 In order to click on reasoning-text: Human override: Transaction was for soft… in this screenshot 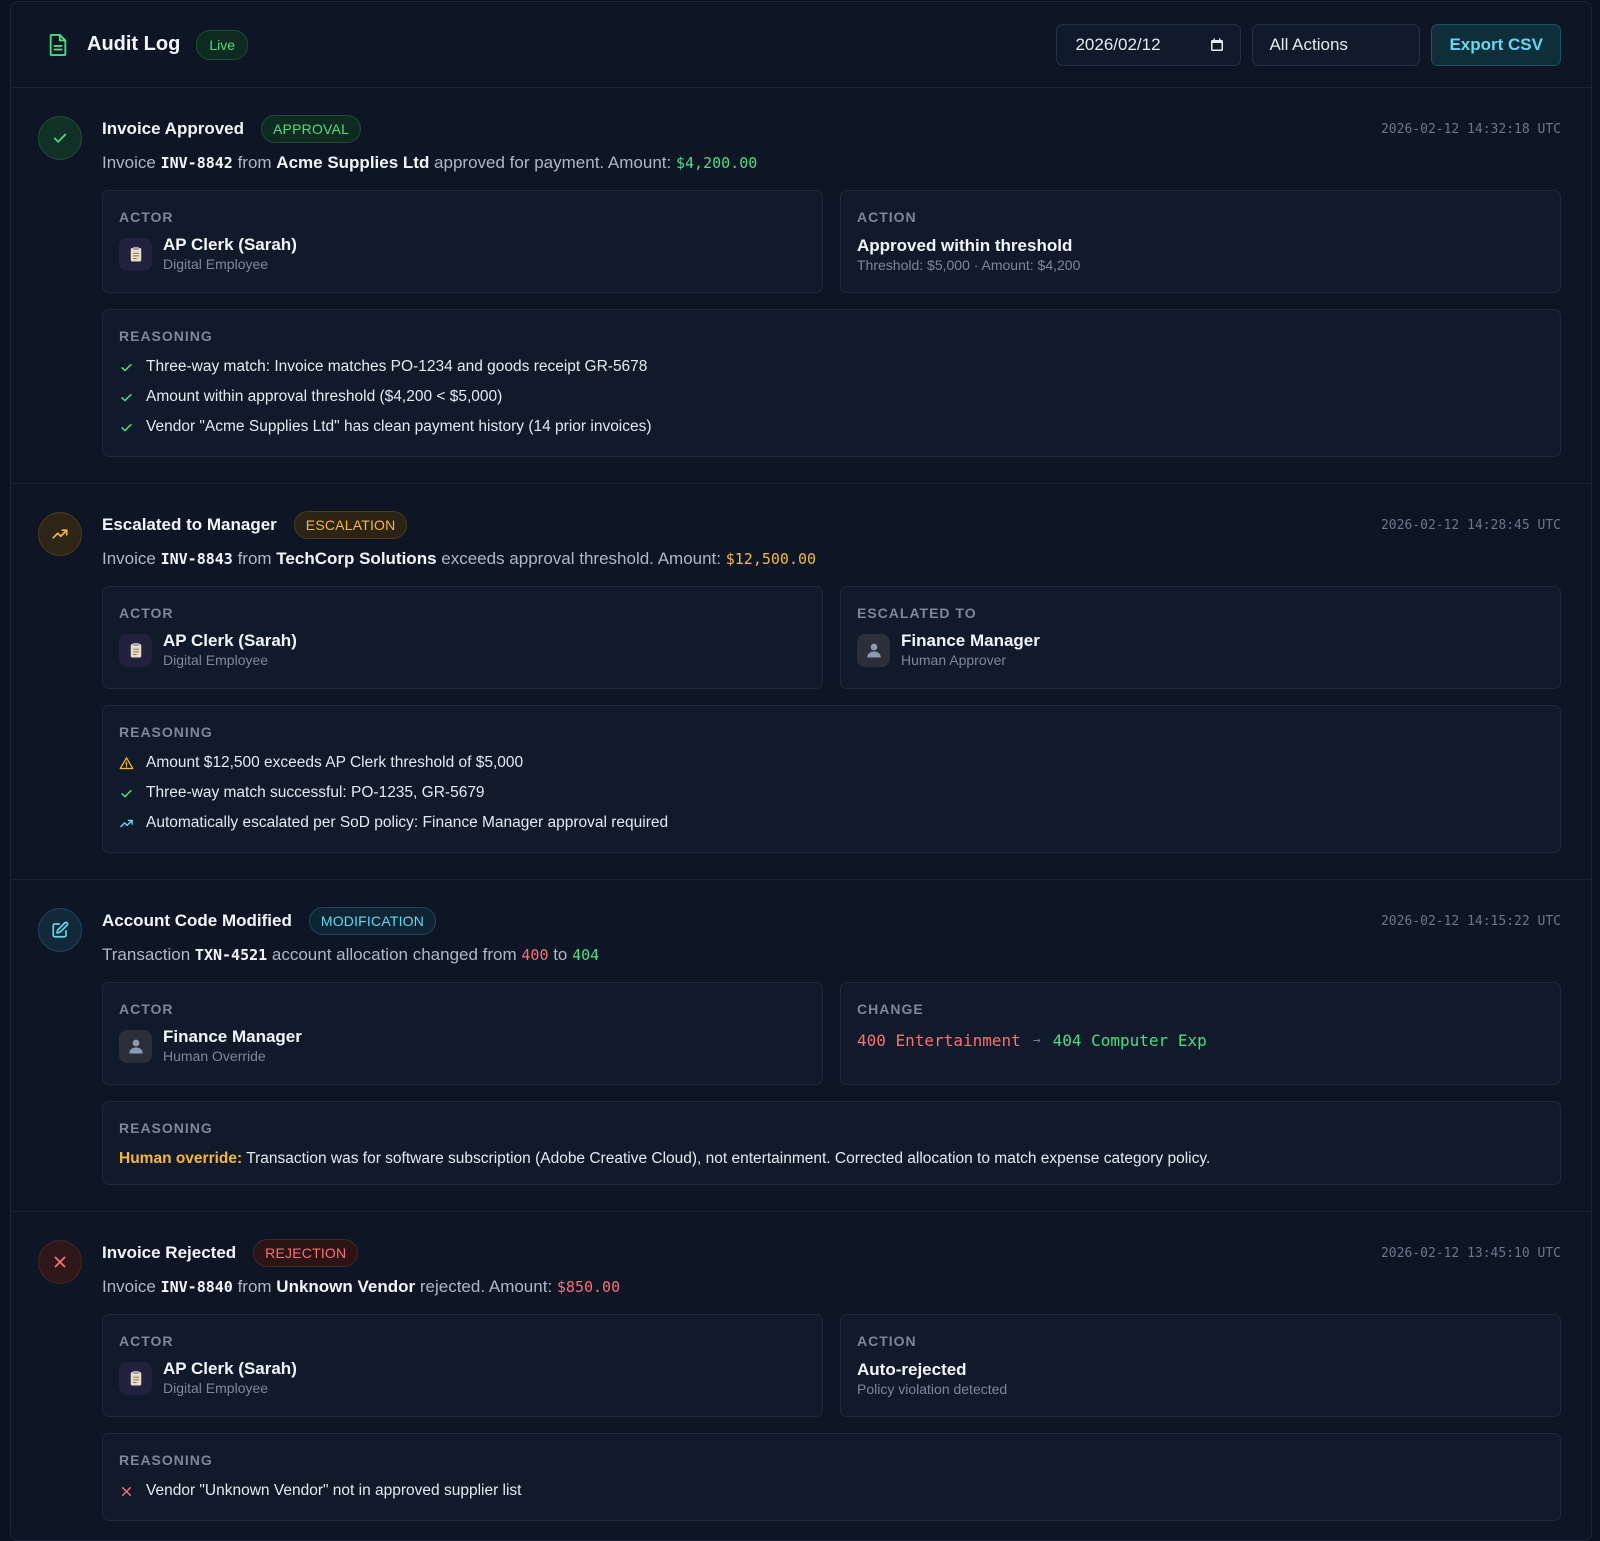, I will do `click(665, 1158)`.